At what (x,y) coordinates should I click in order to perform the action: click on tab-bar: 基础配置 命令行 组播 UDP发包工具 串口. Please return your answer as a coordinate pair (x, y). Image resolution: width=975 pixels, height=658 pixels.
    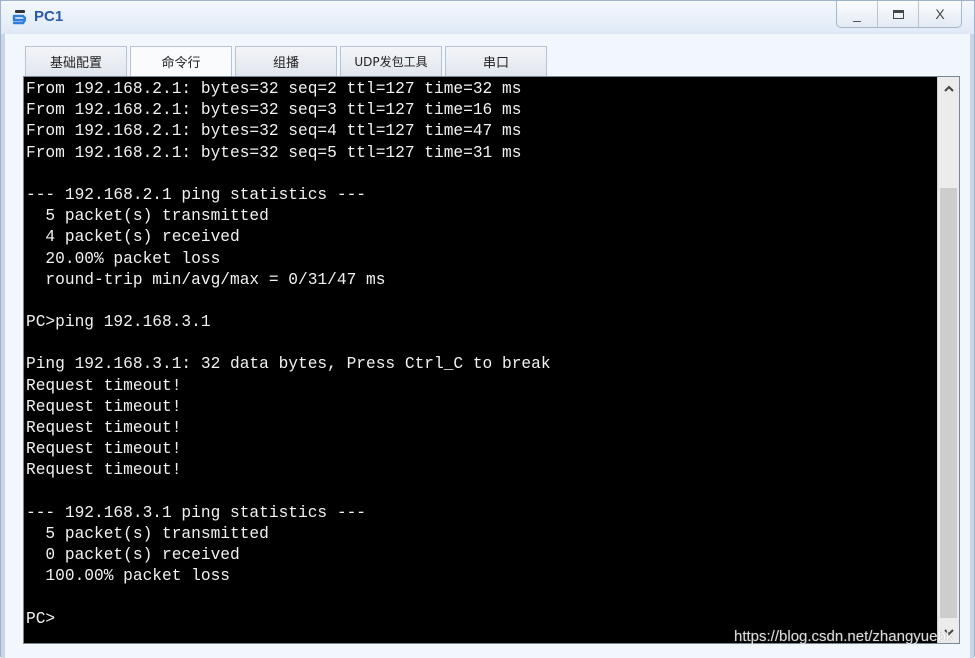
    Looking at the image, I should click on (287, 61).